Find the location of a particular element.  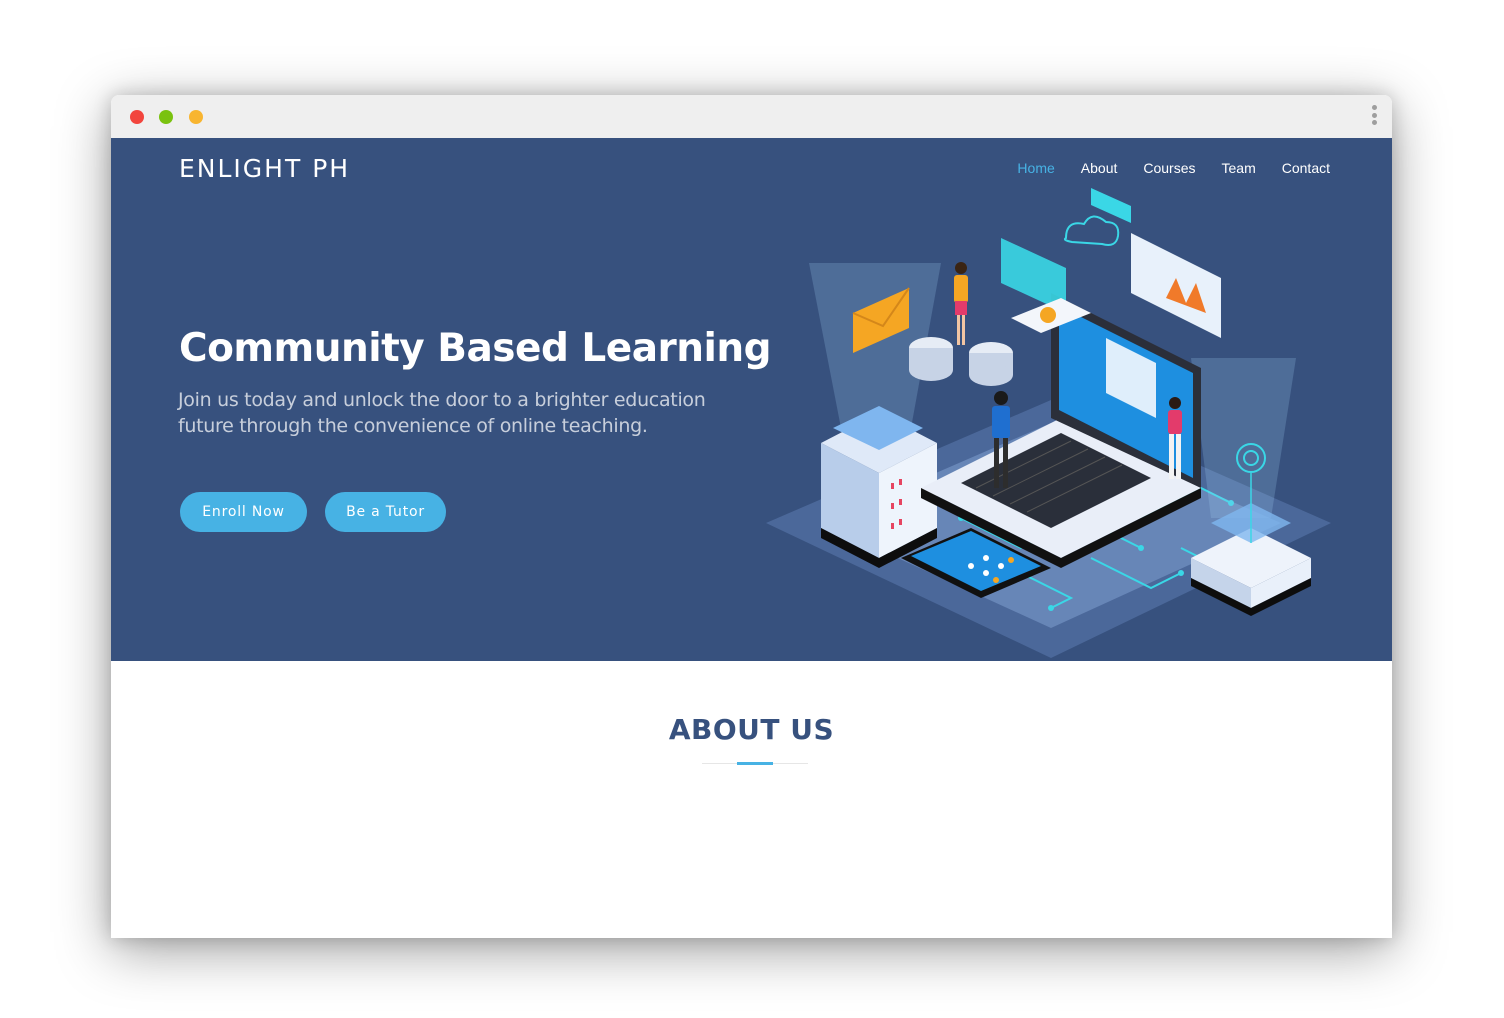

maximize-window-dot is located at coordinates (196, 117).